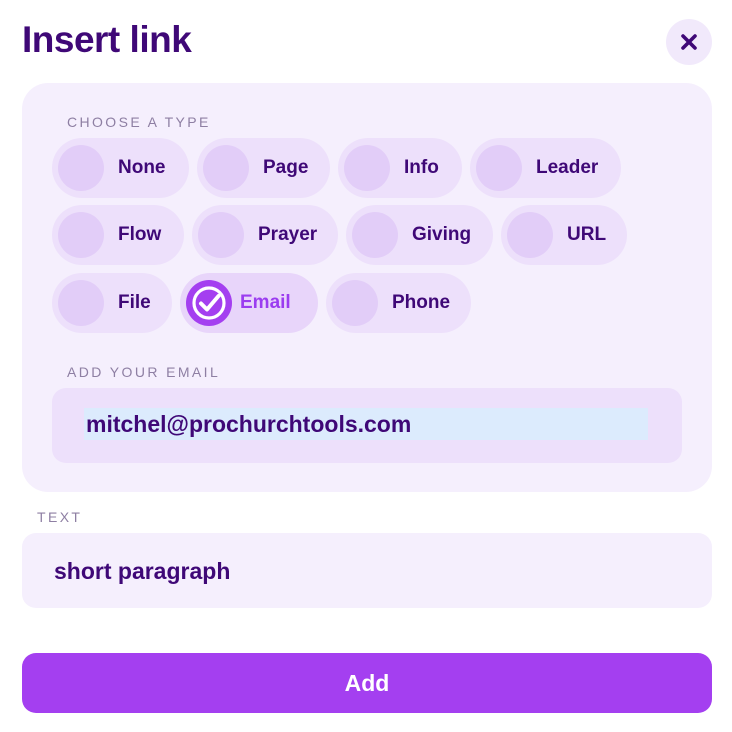 The image size is (732, 732). I want to click on email-label: ADD YOUR EMAIL, so click(144, 372).